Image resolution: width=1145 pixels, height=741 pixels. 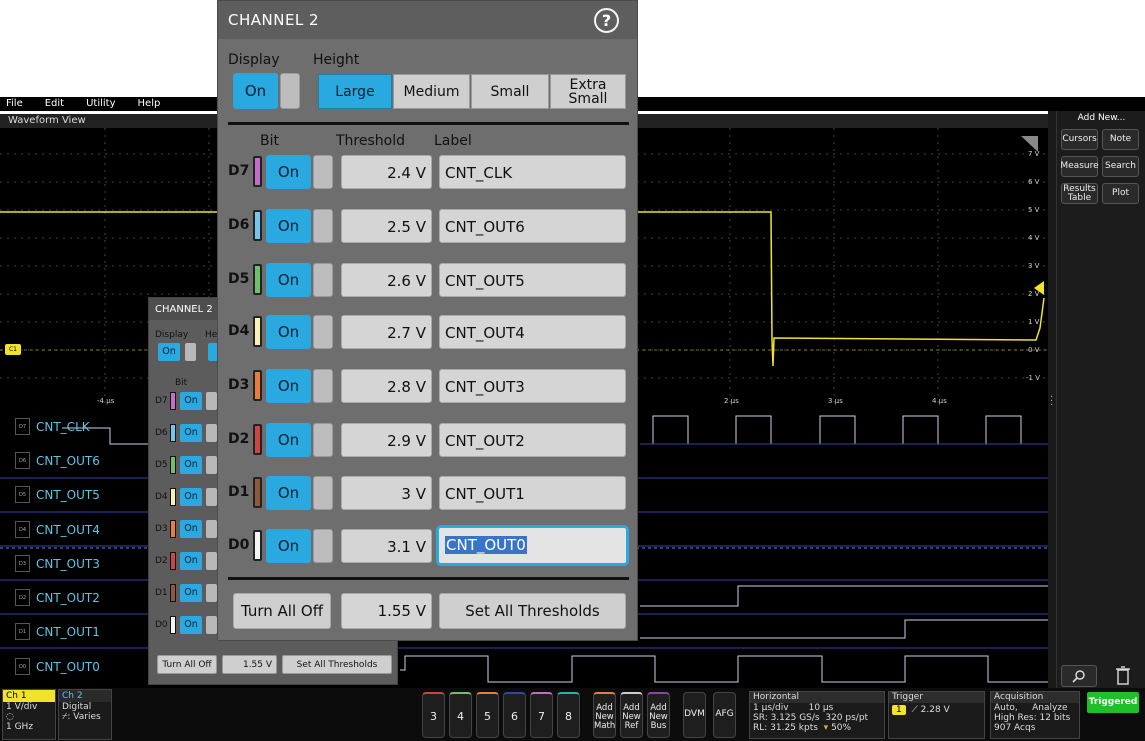 What do you see at coordinates (13, 349) in the screenshot?
I see `ch1-marker: C1` at bounding box center [13, 349].